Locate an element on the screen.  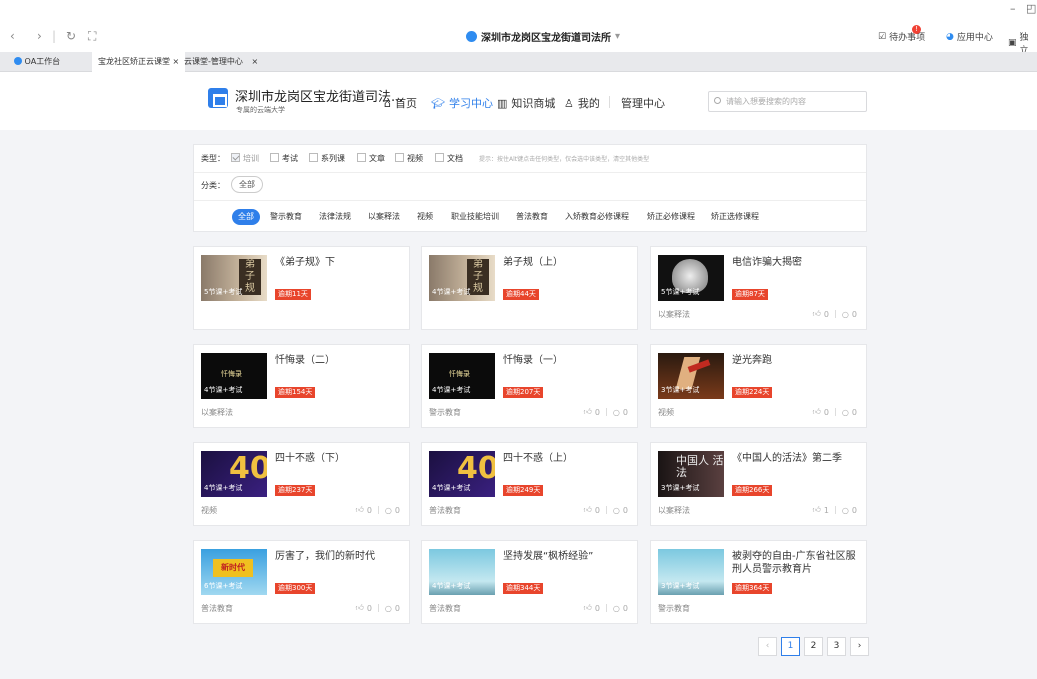
type-article: 文章 is located at coordinates (371, 158).